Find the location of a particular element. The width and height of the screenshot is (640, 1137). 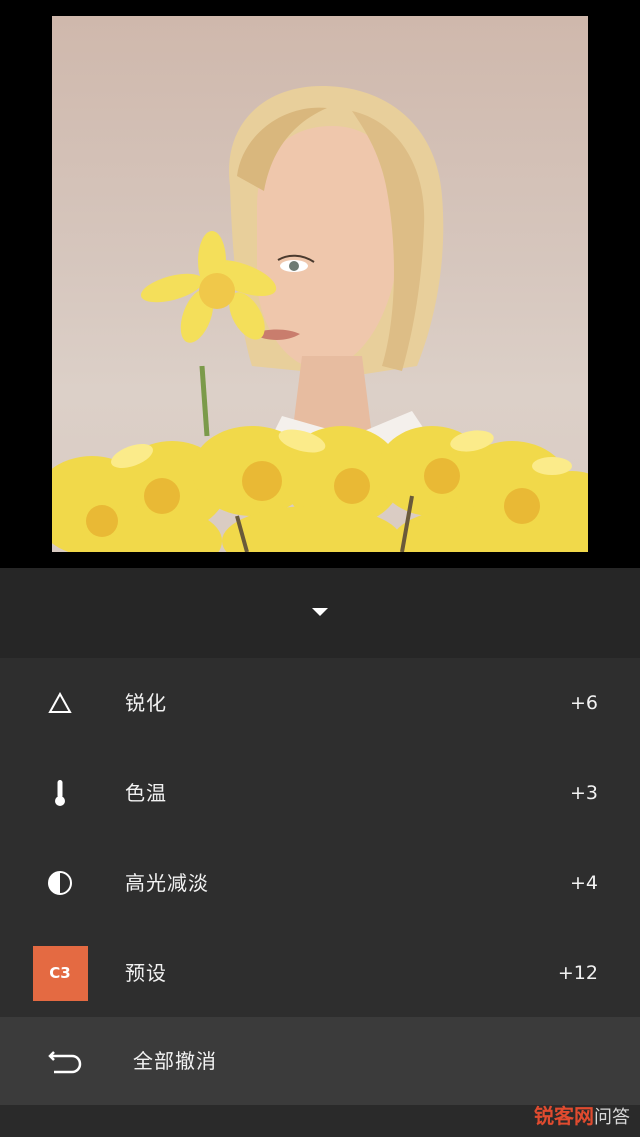

collapse-panel-button is located at coordinates (320, 613).